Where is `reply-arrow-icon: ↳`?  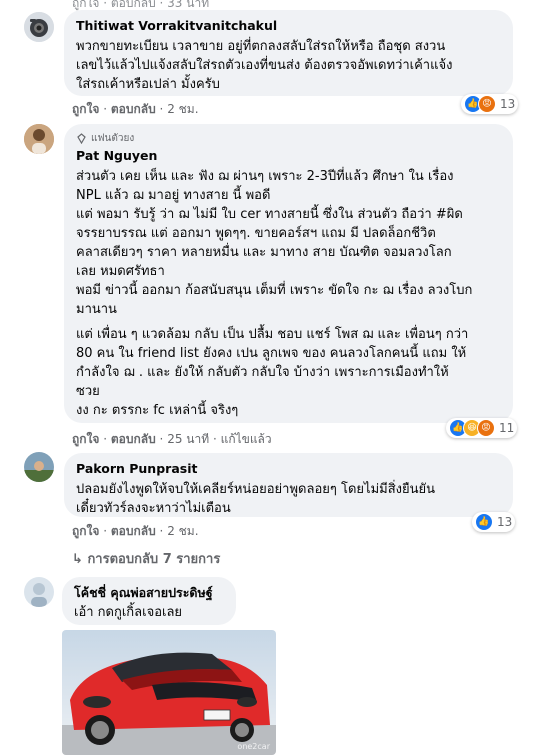 reply-arrow-icon: ↳ is located at coordinates (77, 559).